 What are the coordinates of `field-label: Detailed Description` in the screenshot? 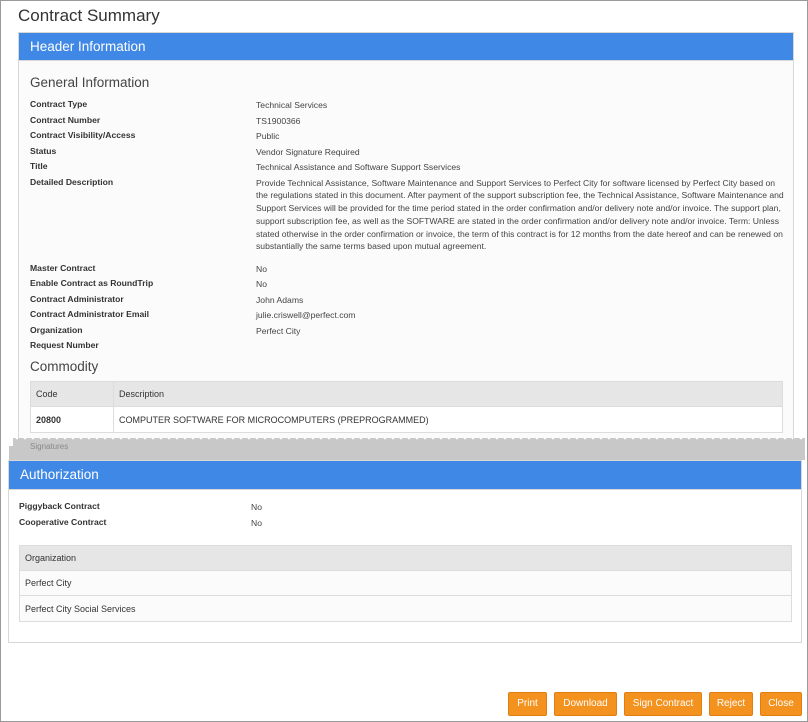 It's located at (72, 181).